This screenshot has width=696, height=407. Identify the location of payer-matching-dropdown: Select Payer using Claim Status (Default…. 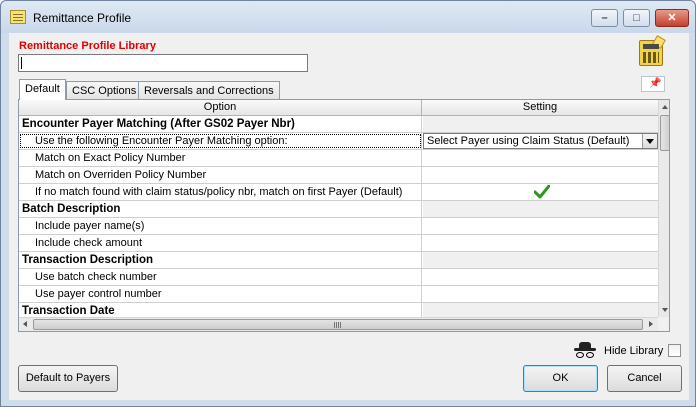
(540, 141).